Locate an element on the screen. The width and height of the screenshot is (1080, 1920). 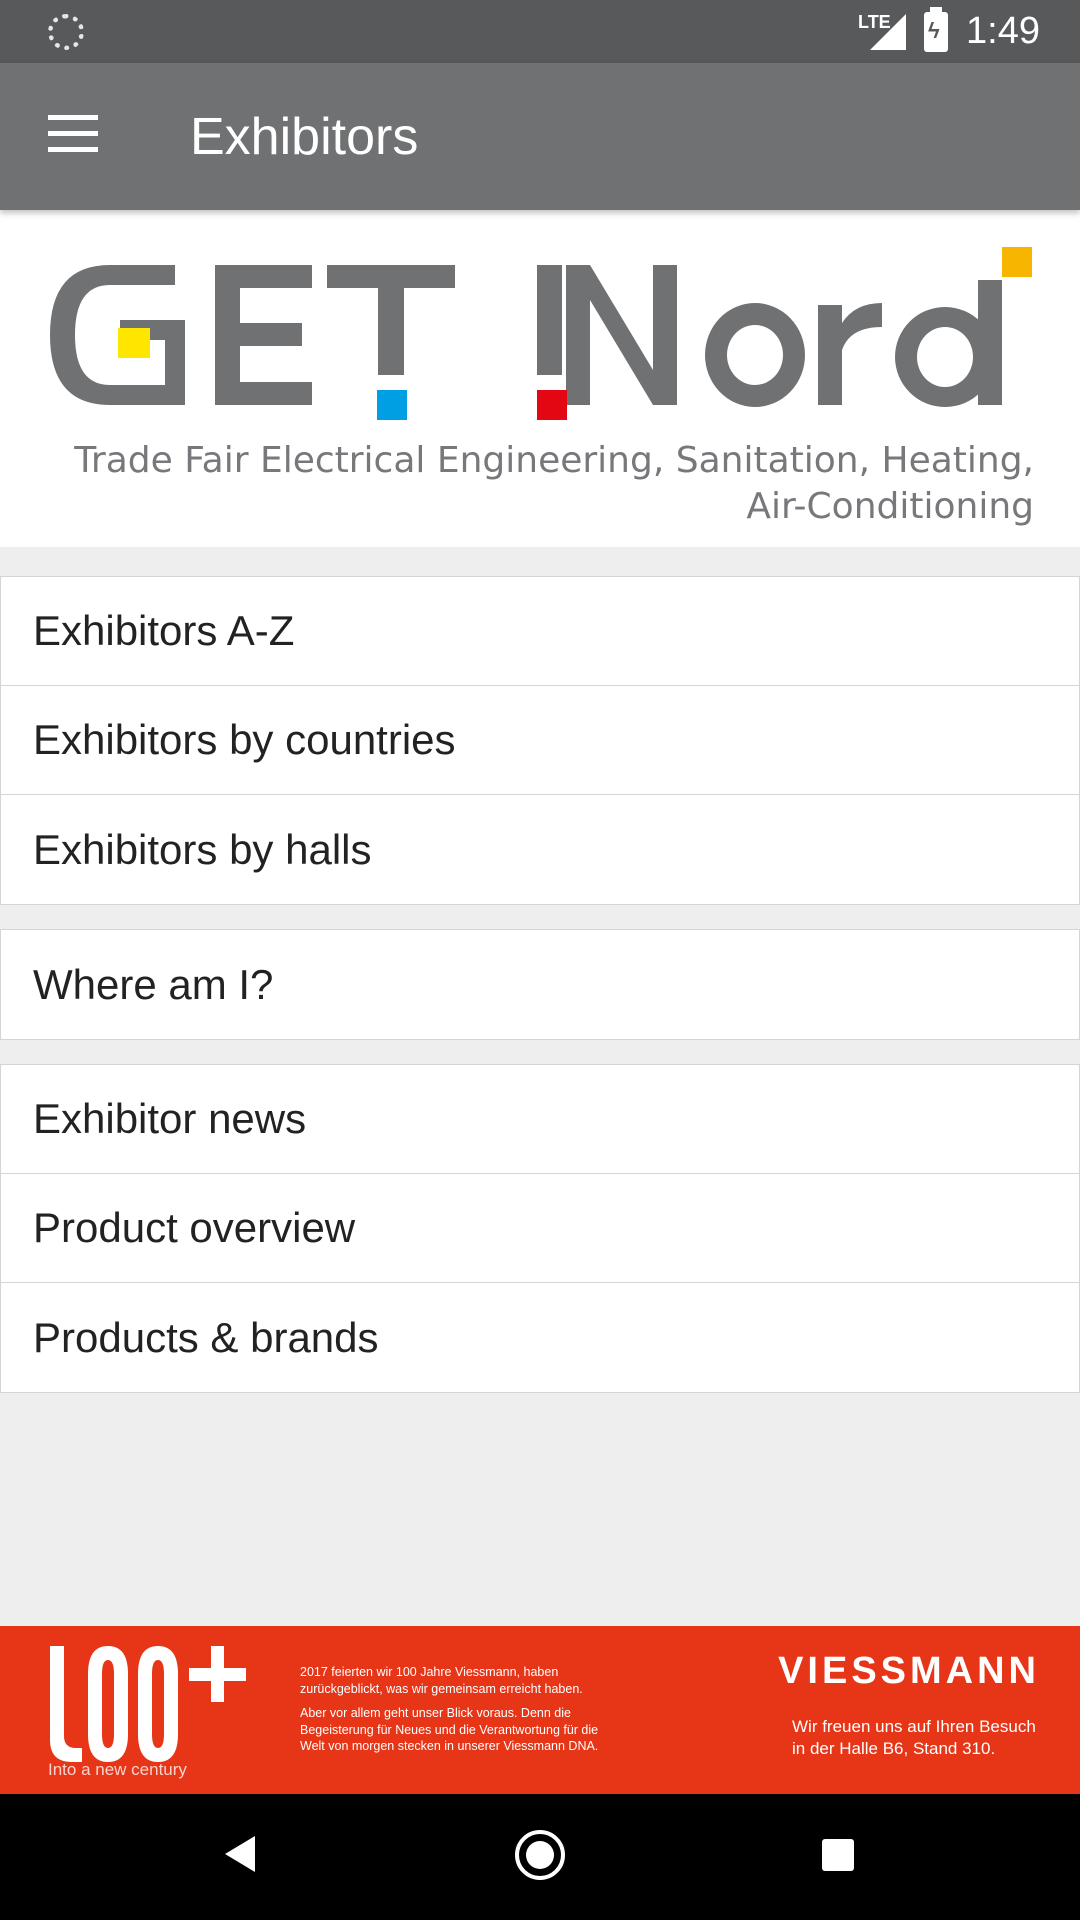
menu-item-product-overview: Product overview is located at coordinates (540, 1228).